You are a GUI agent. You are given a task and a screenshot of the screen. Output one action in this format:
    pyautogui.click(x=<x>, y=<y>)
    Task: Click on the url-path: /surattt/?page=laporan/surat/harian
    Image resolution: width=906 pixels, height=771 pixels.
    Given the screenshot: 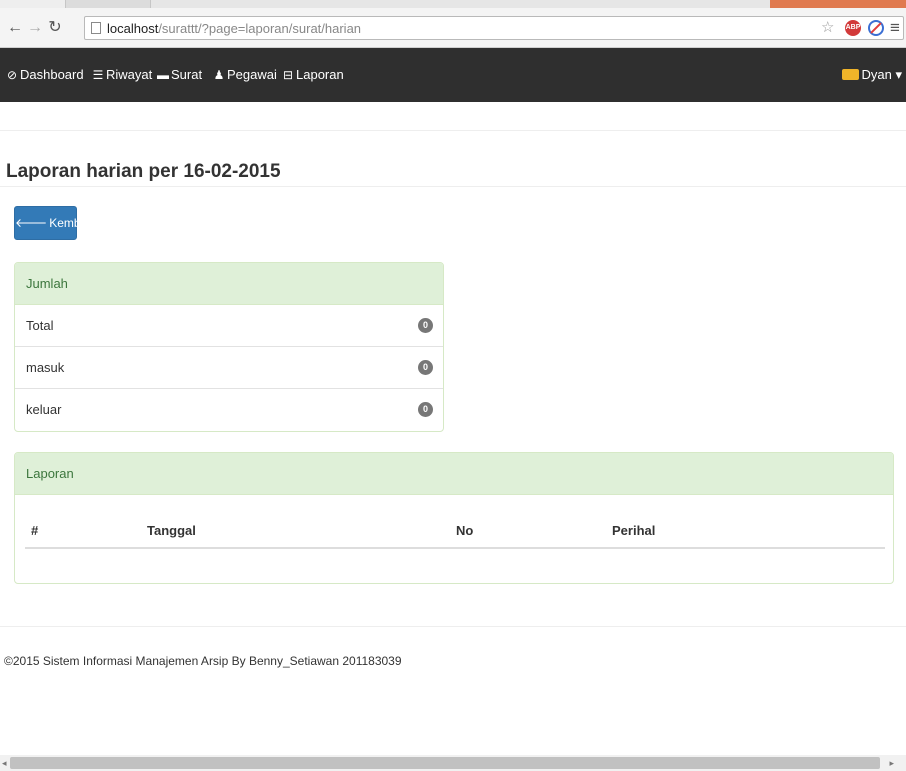 What is the action you would take?
    pyautogui.click(x=260, y=28)
    